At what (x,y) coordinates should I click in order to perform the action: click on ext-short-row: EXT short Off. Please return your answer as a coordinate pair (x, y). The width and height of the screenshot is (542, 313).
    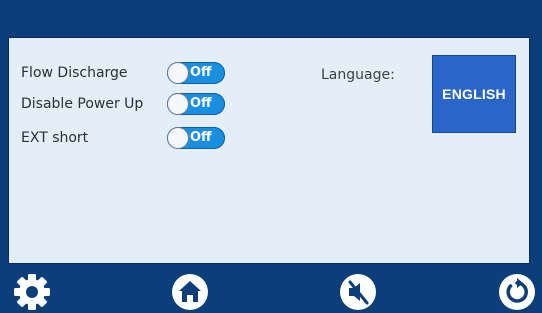
    Looking at the image, I should click on (123, 138).